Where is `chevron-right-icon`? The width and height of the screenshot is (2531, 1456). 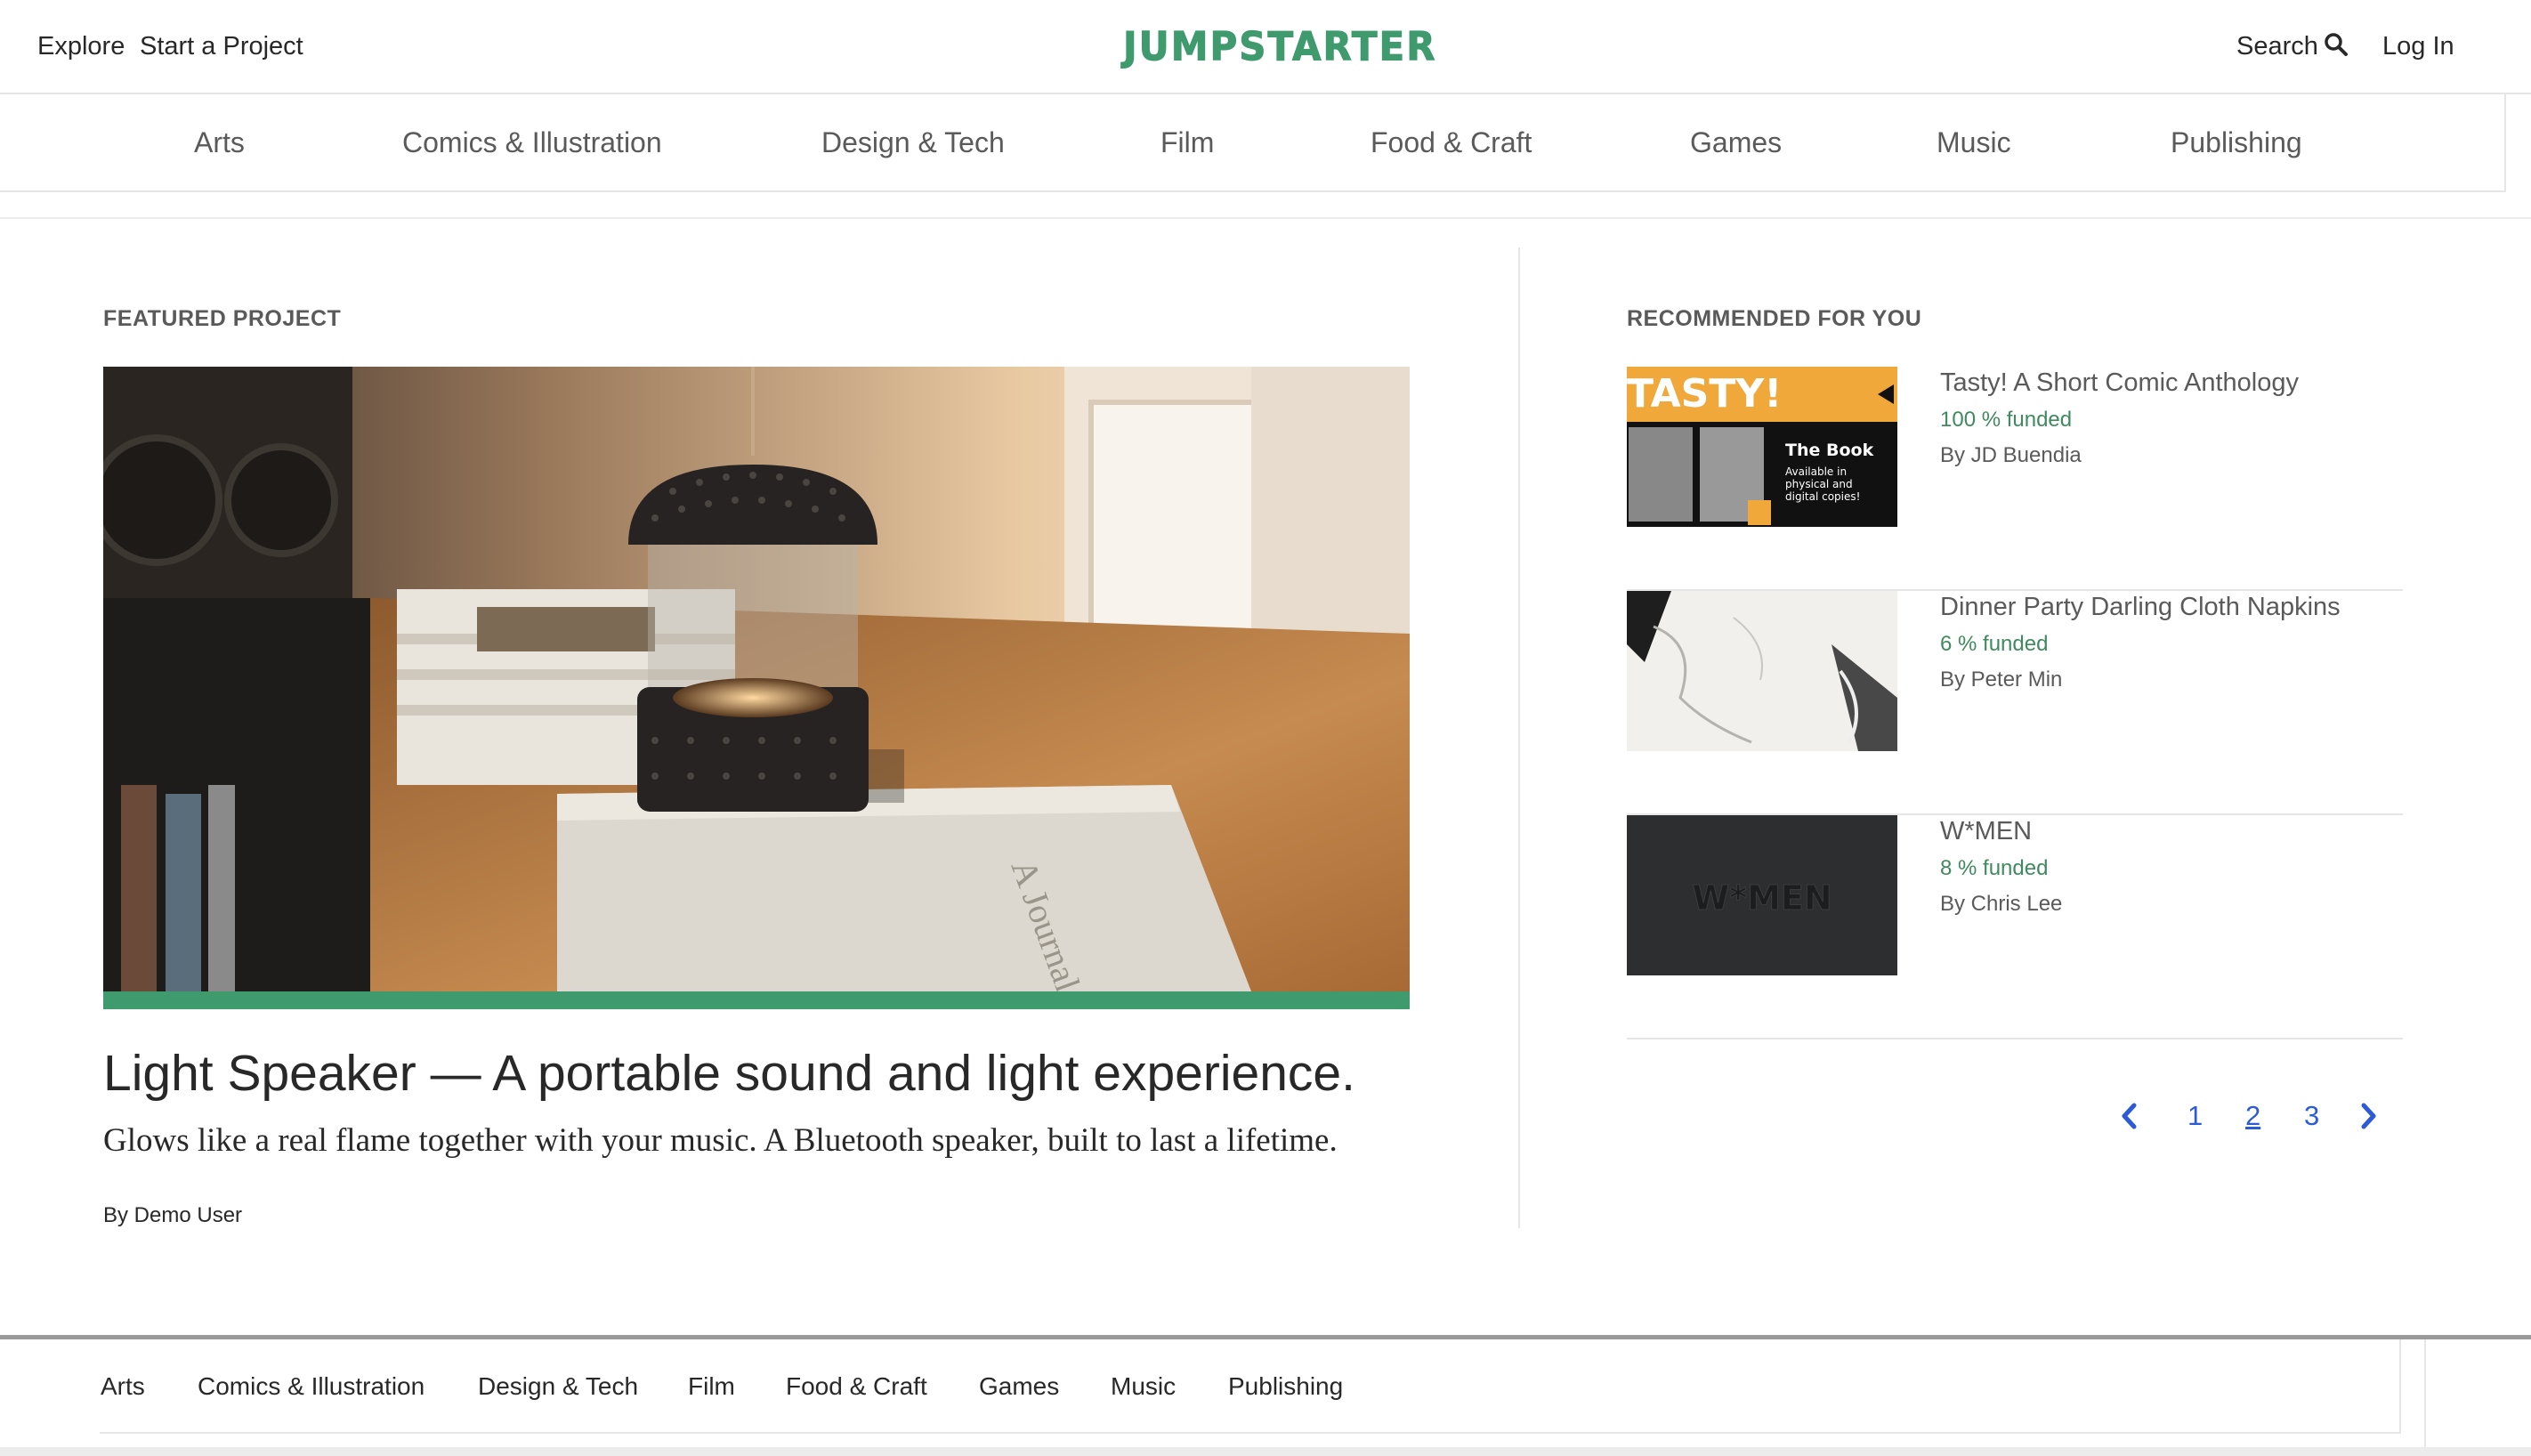 chevron-right-icon is located at coordinates (2368, 1118).